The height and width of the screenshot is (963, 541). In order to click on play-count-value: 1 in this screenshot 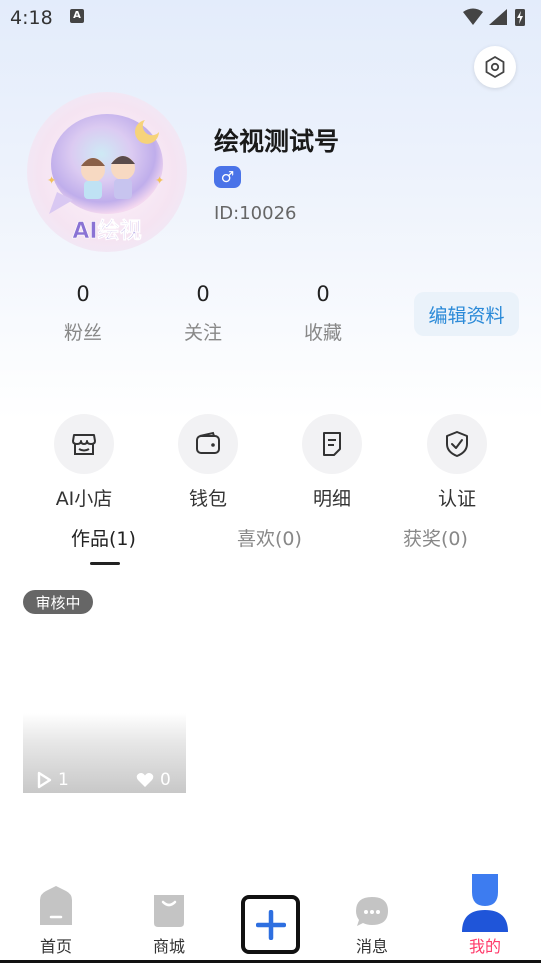, I will do `click(63, 780)`.